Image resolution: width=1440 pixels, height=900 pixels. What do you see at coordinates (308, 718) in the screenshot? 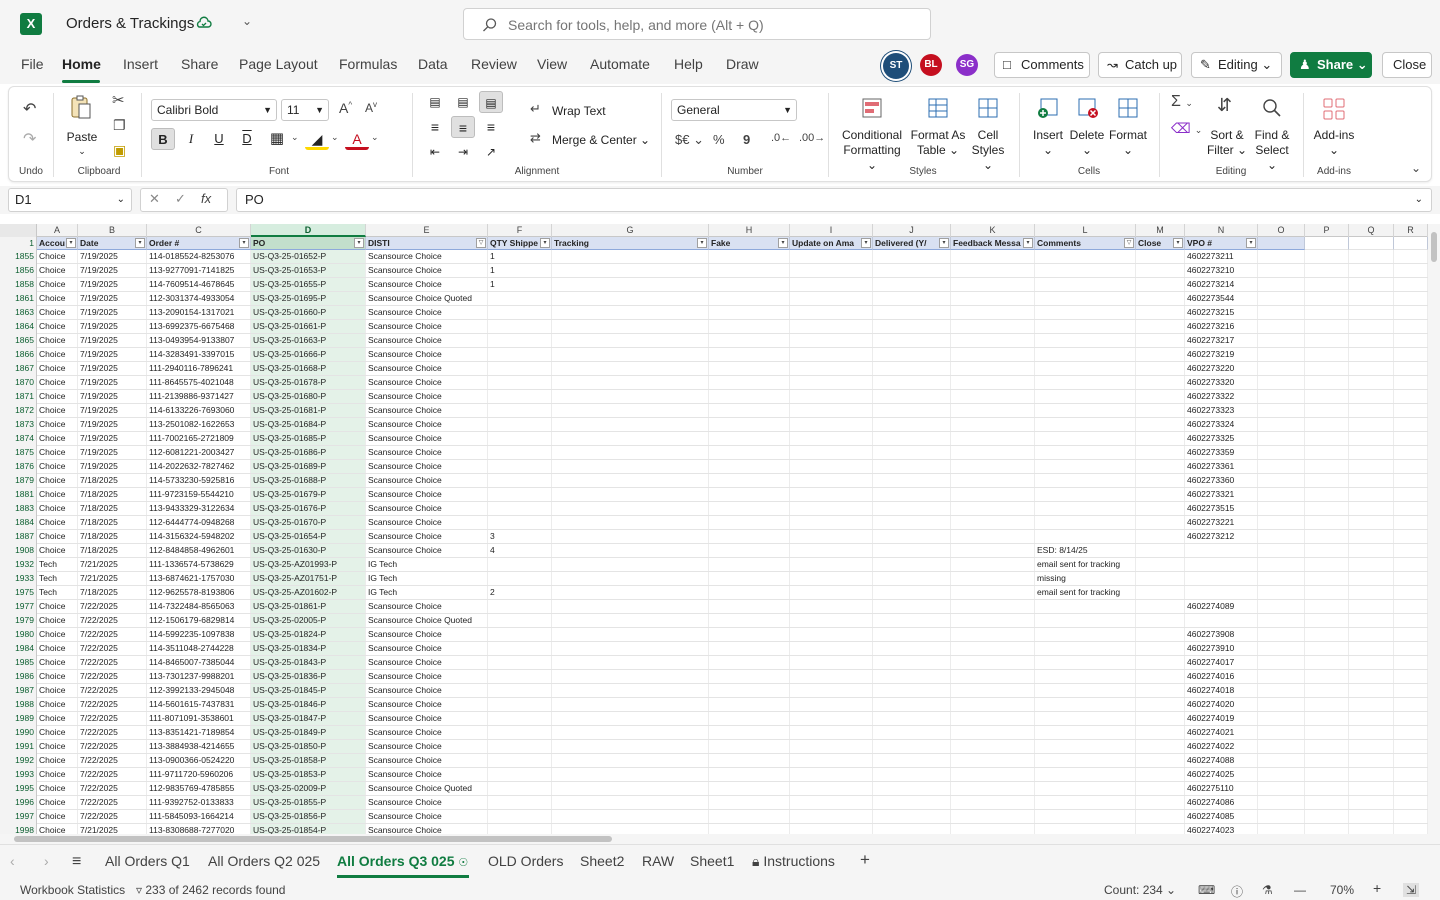
I see `cell: US-Q3-25-01847-P` at bounding box center [308, 718].